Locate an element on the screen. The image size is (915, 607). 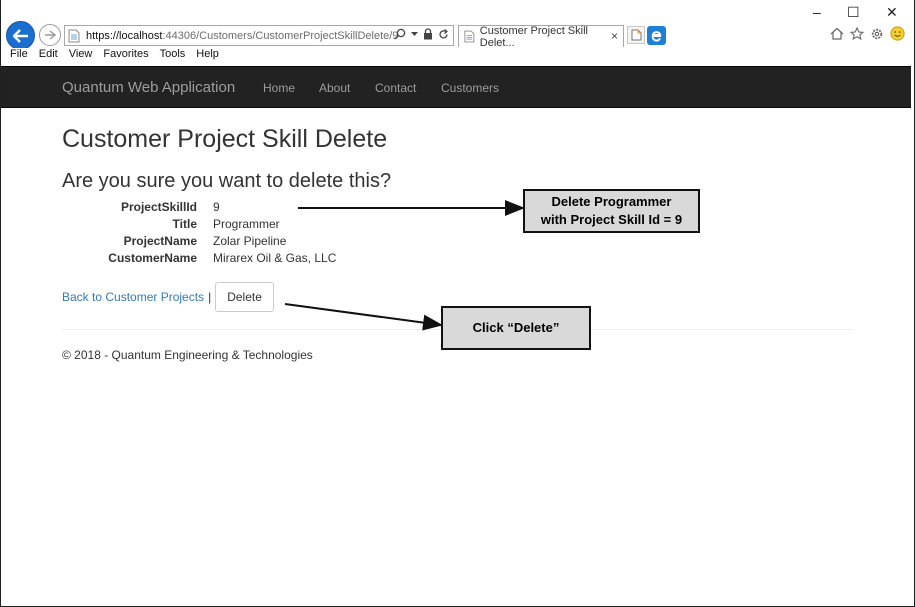
detail-row: ProjectName Zolar Pipeline is located at coordinates (212, 242).